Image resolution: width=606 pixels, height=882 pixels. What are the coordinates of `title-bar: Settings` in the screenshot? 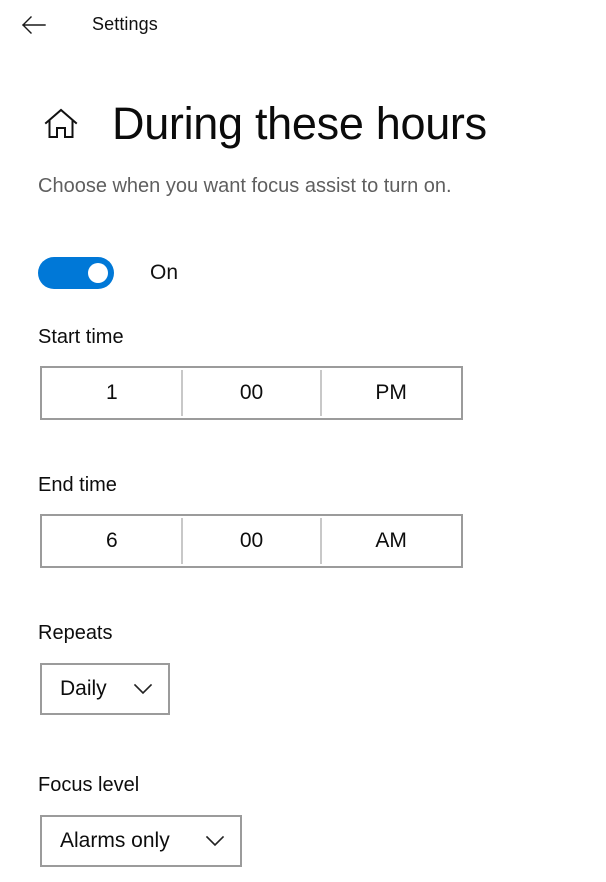 It's located at (303, 27).